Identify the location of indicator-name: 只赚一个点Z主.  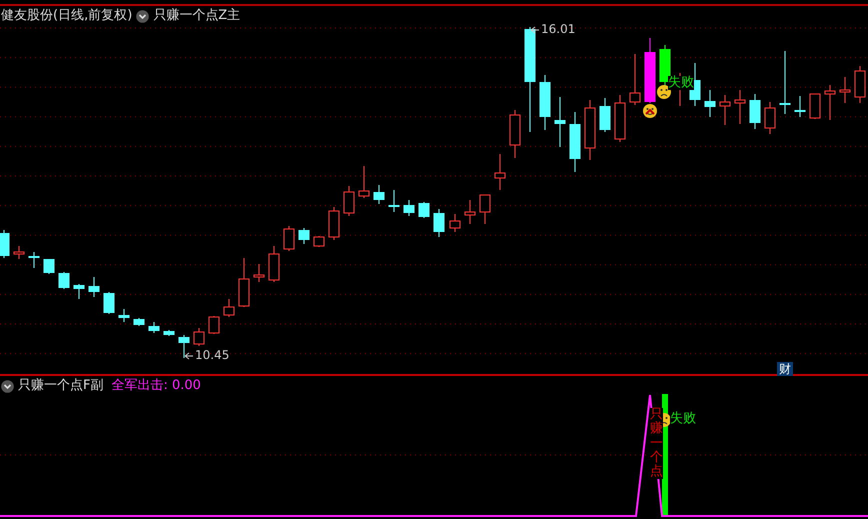
(196, 16).